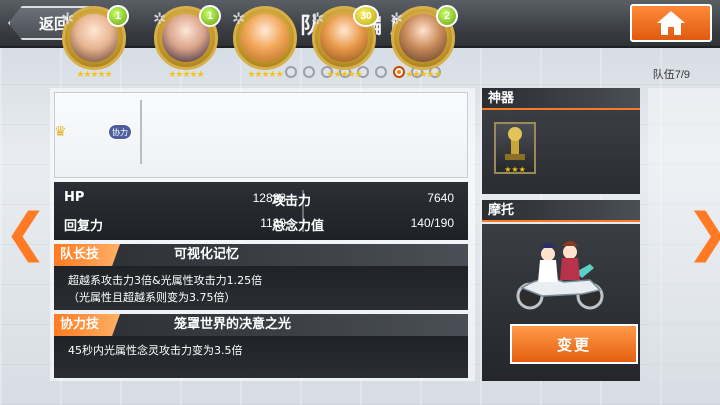 The image size is (720, 405). Describe the element at coordinates (26, 233) in the screenshot. I see `previous-team-arrow-icon: ❮` at that location.